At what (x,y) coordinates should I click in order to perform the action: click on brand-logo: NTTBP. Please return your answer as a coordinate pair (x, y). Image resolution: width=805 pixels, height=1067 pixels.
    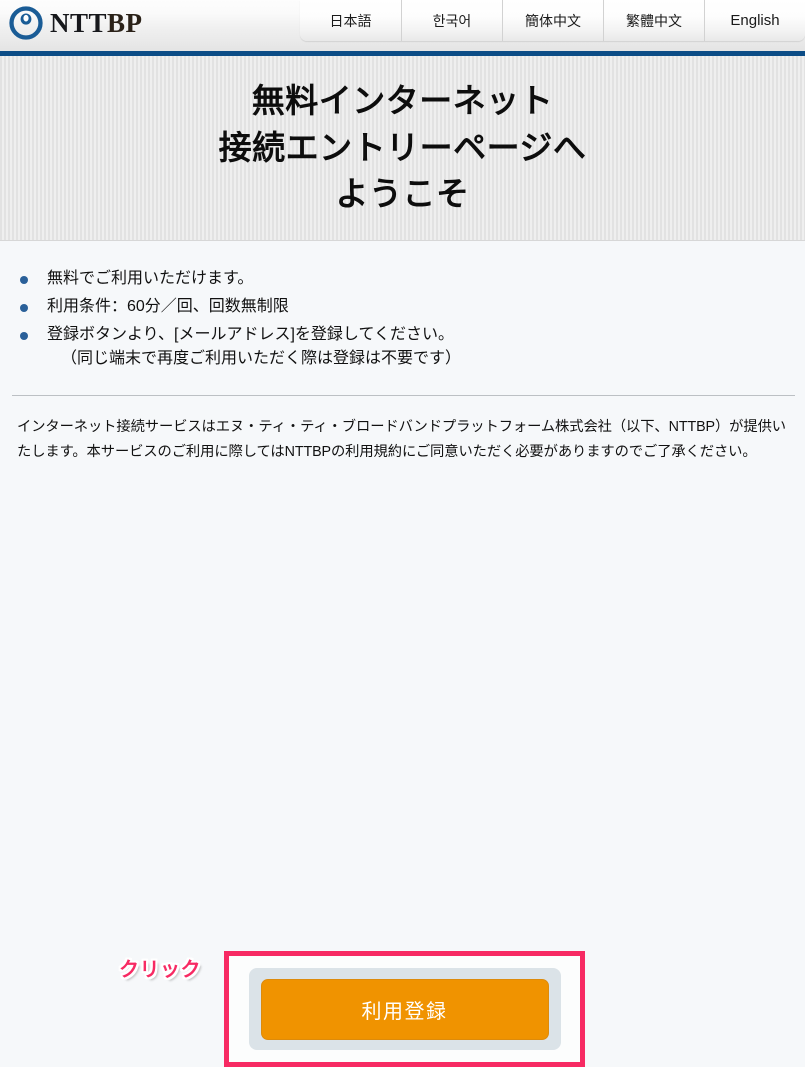
    Looking at the image, I should click on (76, 23).